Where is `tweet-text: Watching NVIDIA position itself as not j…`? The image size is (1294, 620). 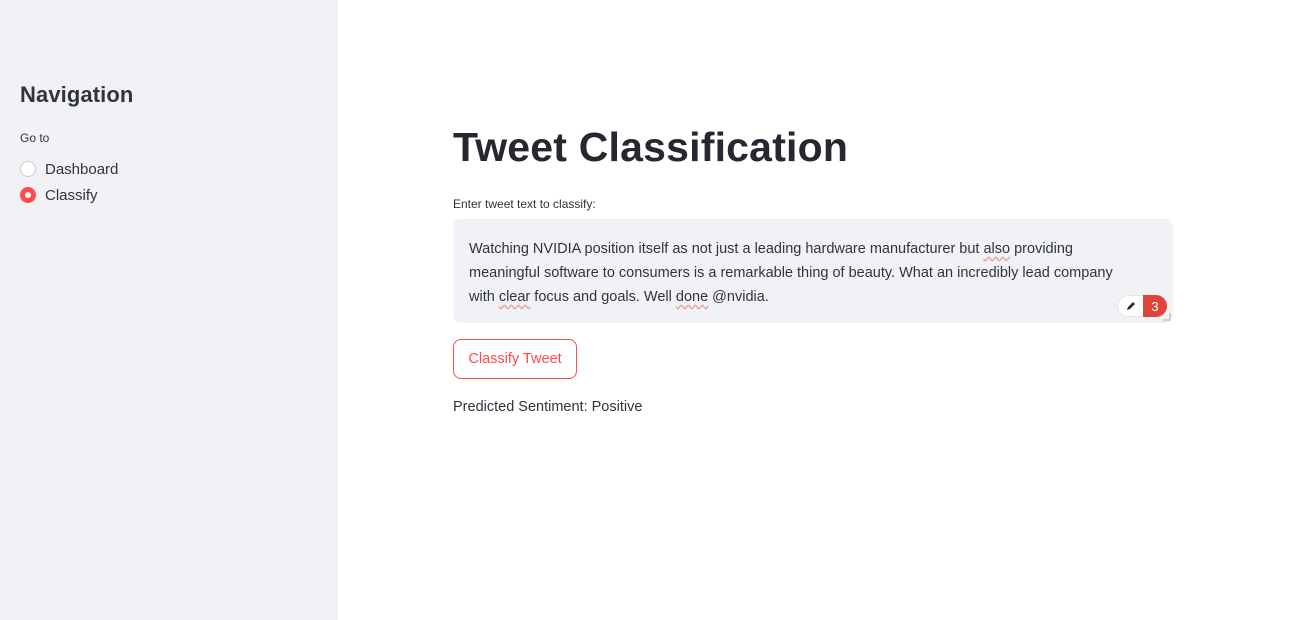
tweet-text: Watching NVIDIA position itself as not j… is located at coordinates (814, 273).